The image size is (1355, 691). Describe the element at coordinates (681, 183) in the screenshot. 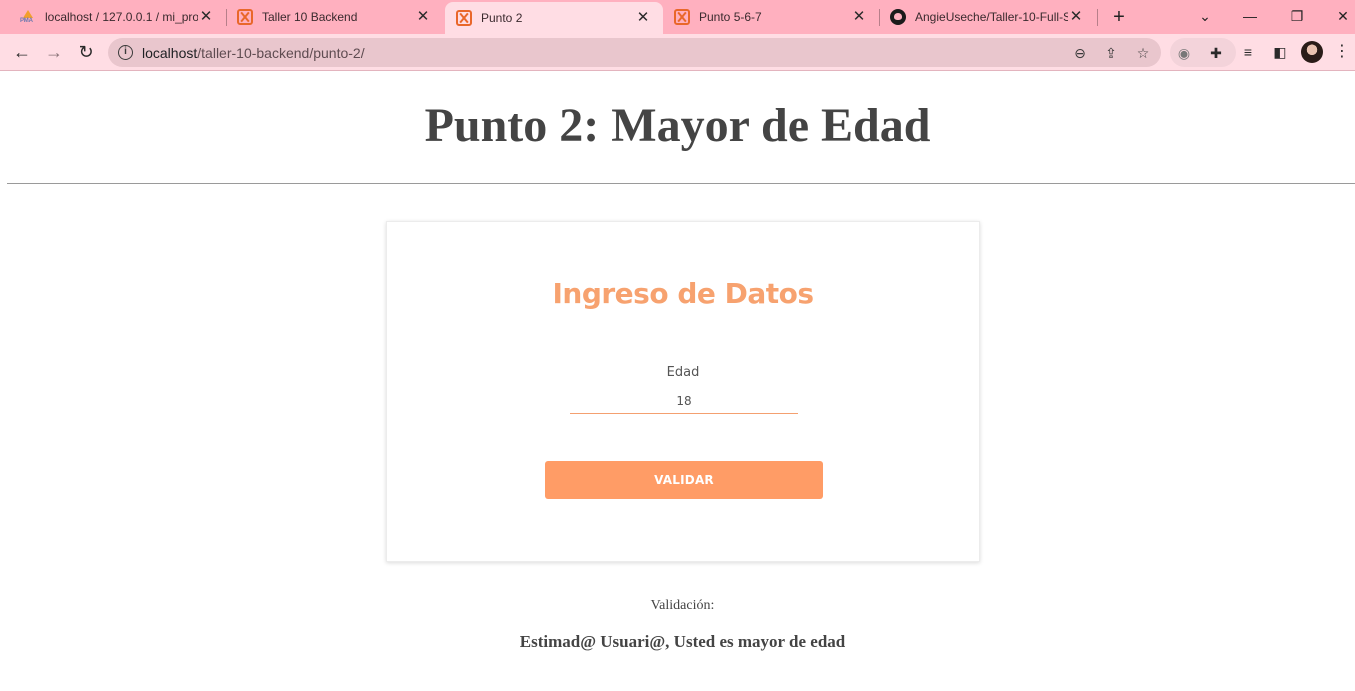

I see `horizontal-rule` at that location.